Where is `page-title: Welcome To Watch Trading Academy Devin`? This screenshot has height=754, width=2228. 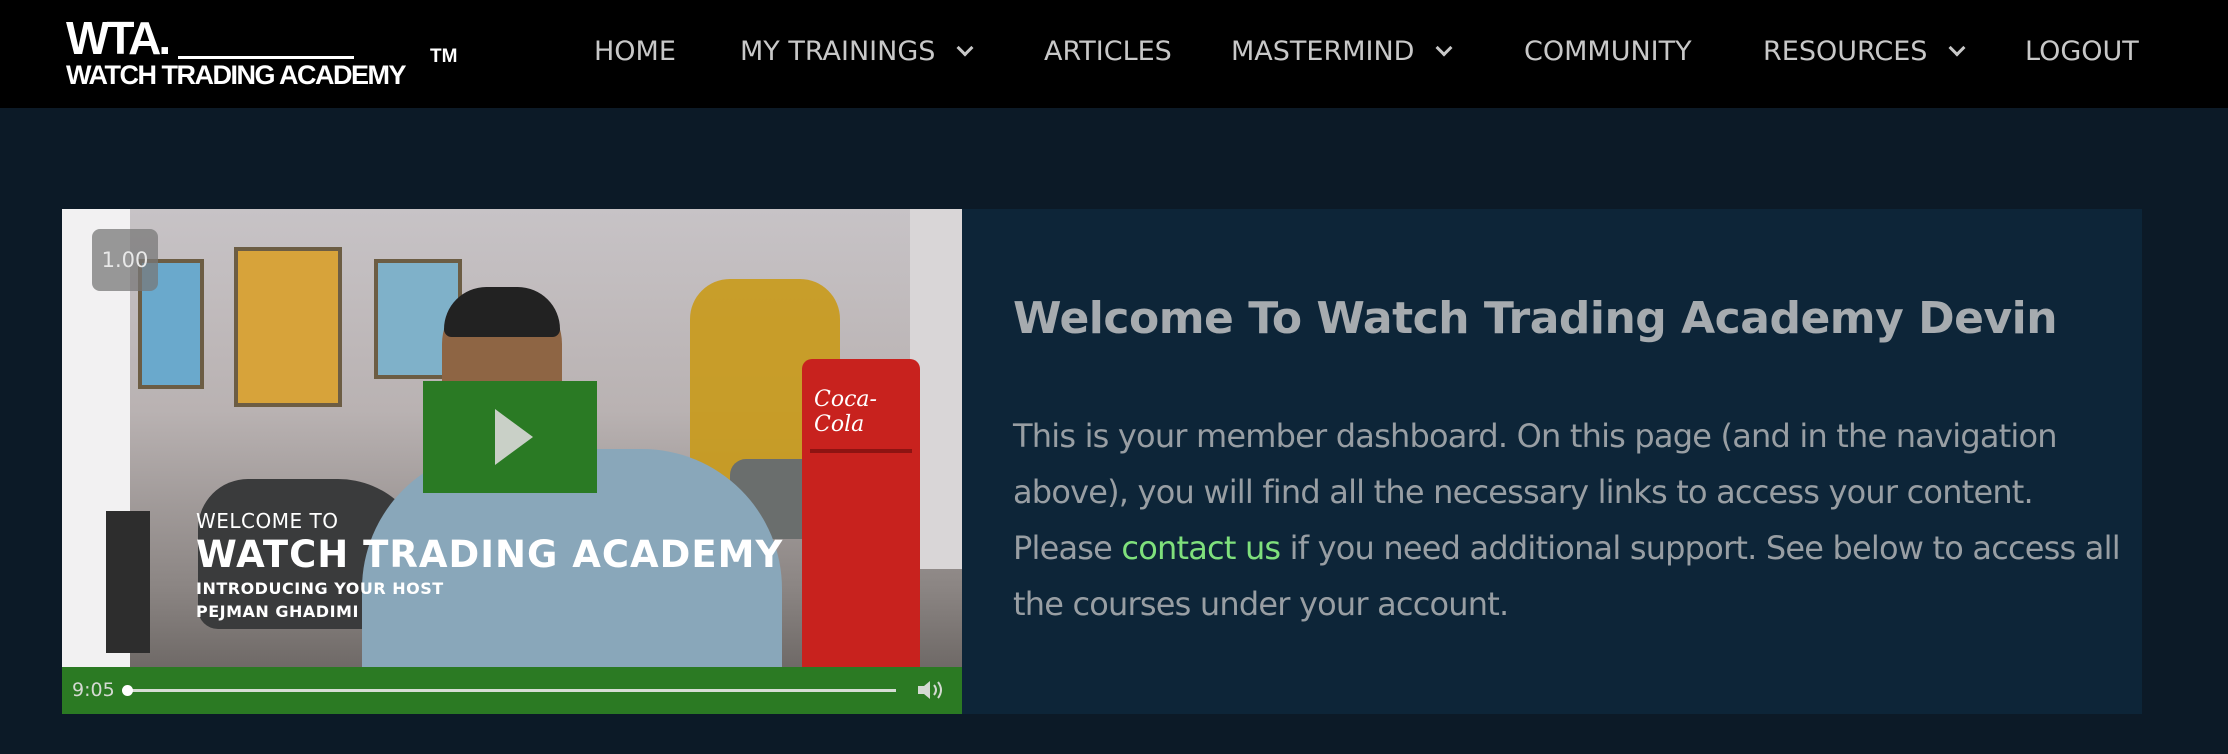
page-title: Welcome To Watch Trading Academy Devin is located at coordinates (1535, 318).